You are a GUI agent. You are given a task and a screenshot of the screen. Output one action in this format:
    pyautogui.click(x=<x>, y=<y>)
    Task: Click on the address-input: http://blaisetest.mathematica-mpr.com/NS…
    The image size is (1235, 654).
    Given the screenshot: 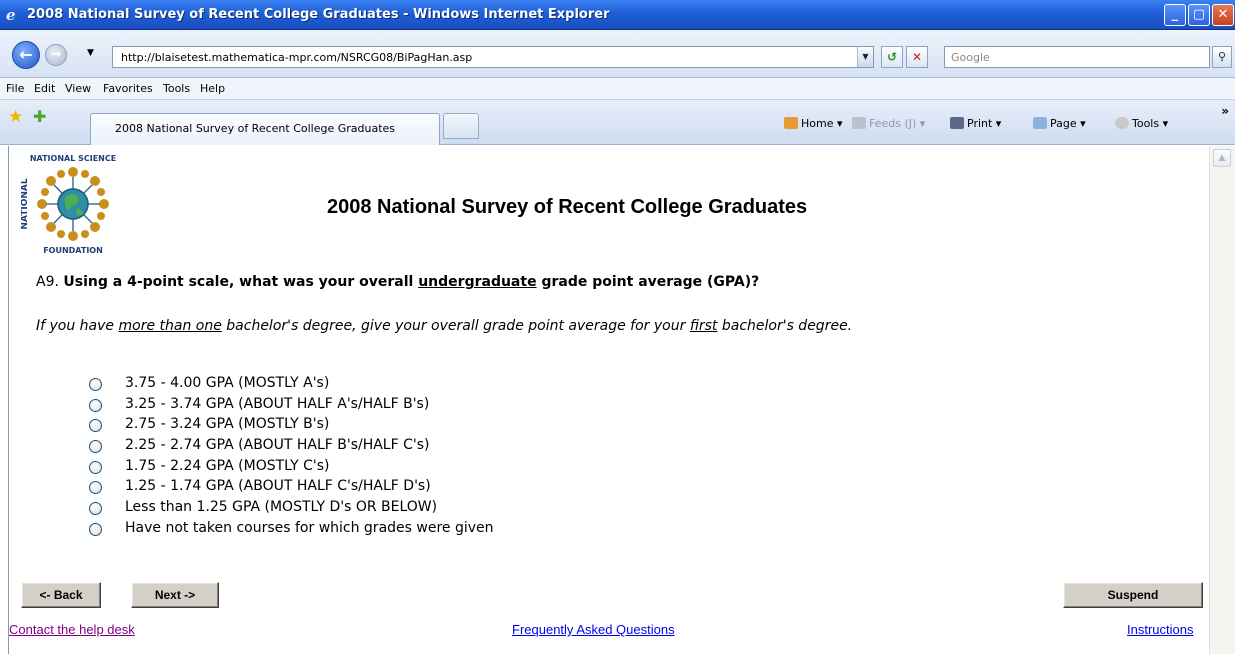 What is the action you would take?
    pyautogui.click(x=493, y=57)
    